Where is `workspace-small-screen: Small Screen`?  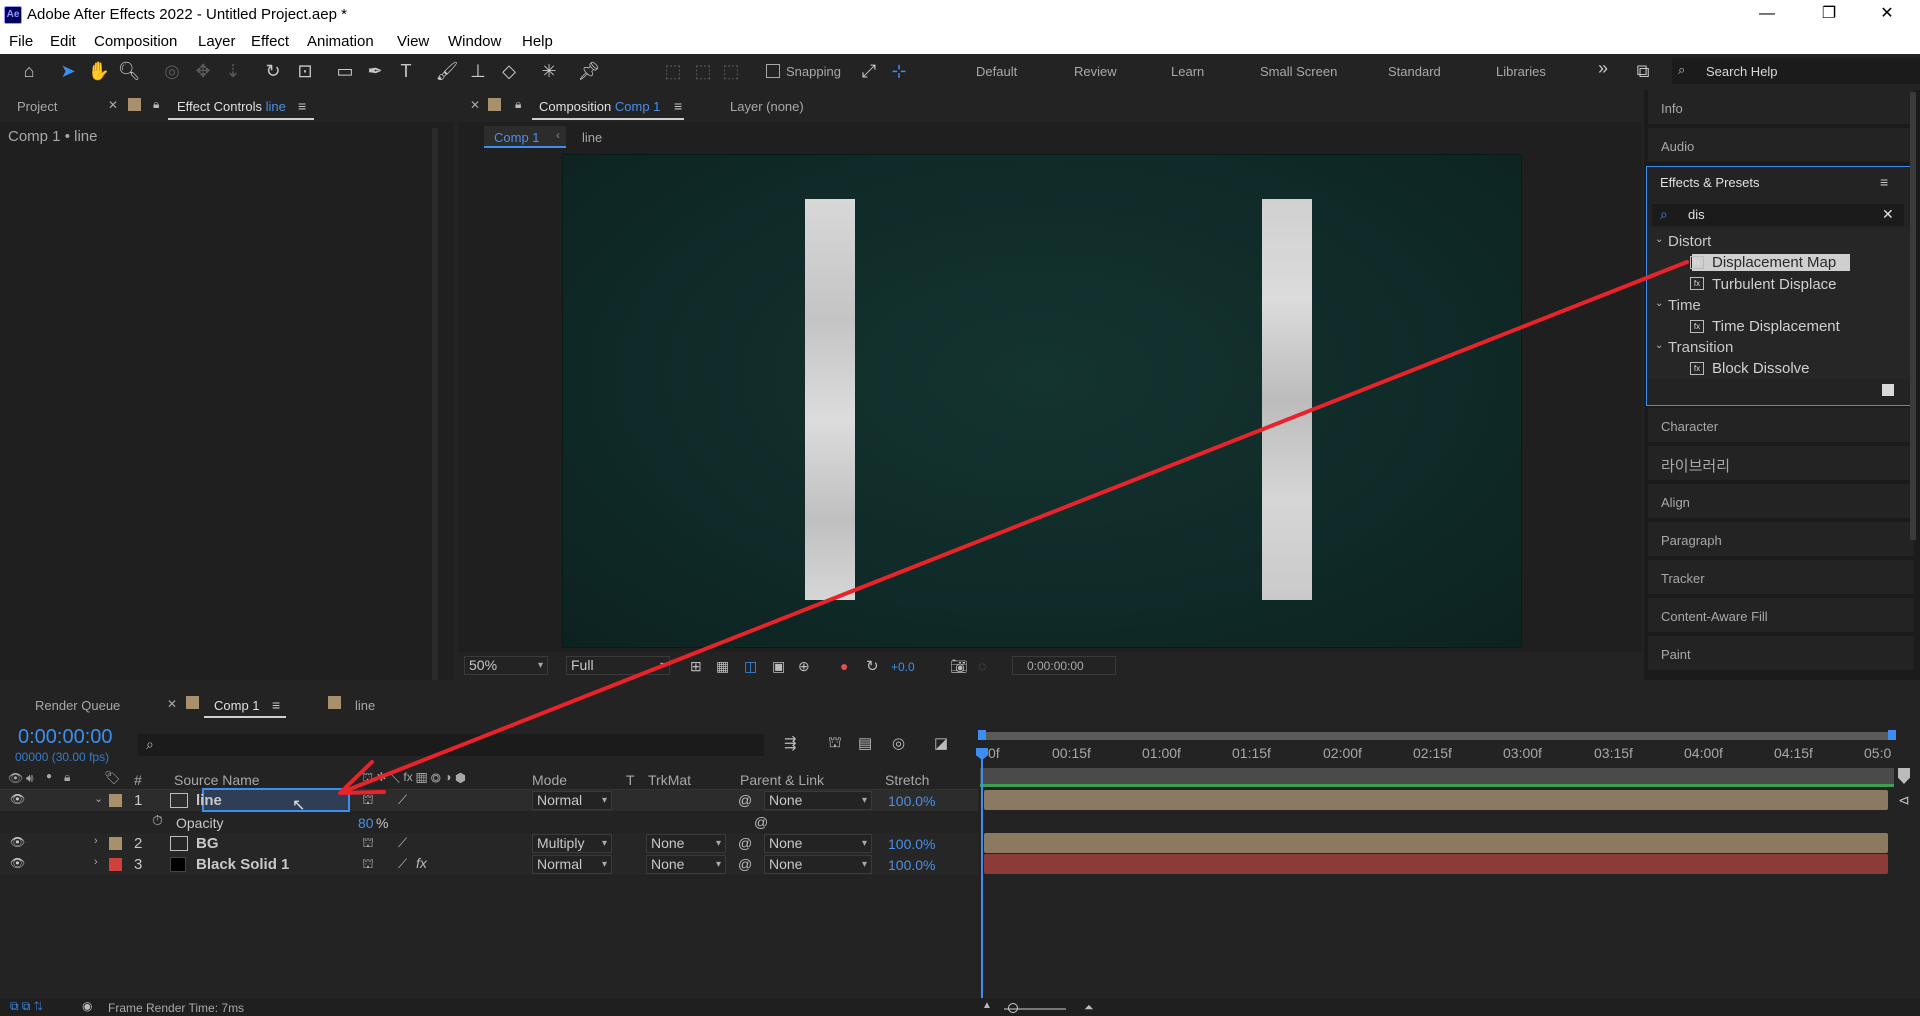
workspace-small-screen: Small Screen is located at coordinates (1298, 71).